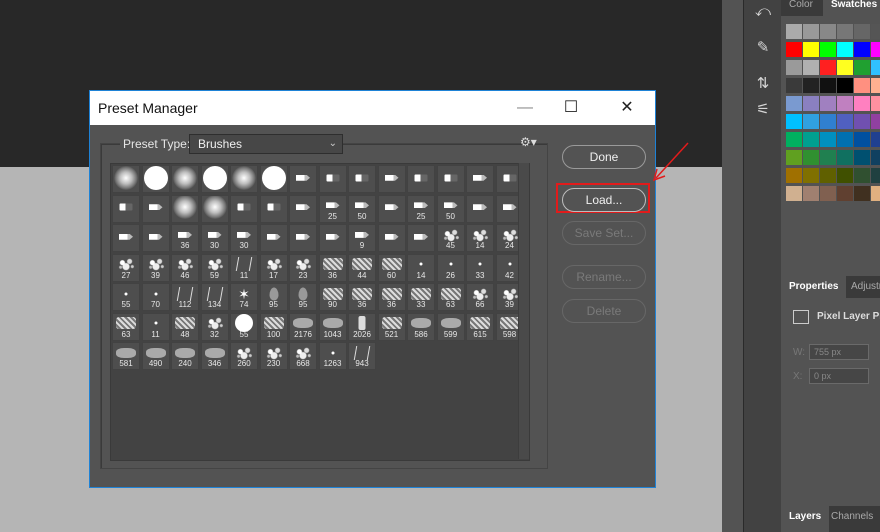 The height and width of the screenshot is (532, 880). Describe the element at coordinates (805, 519) in the screenshot. I see `tab-layers: Layers` at that location.